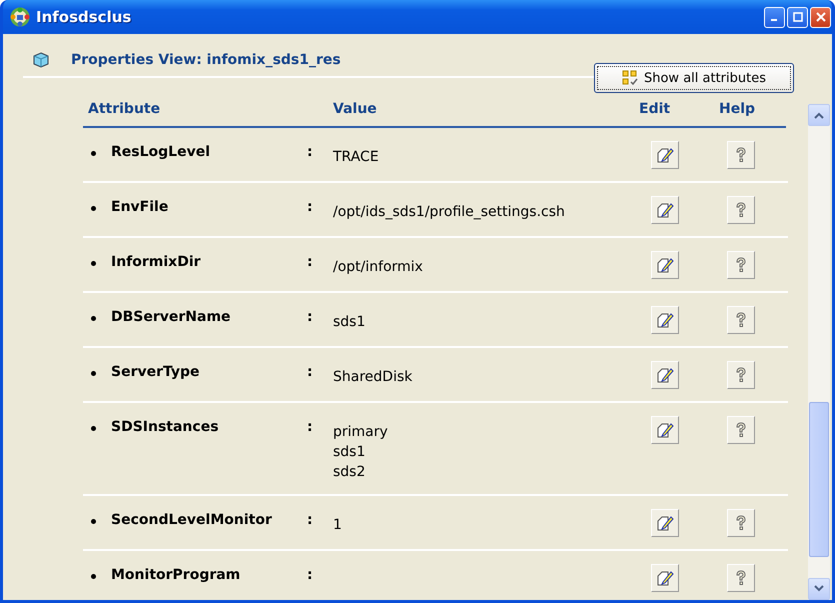 Image resolution: width=835 pixels, height=603 pixels. I want to click on cube-icon, so click(41, 60).